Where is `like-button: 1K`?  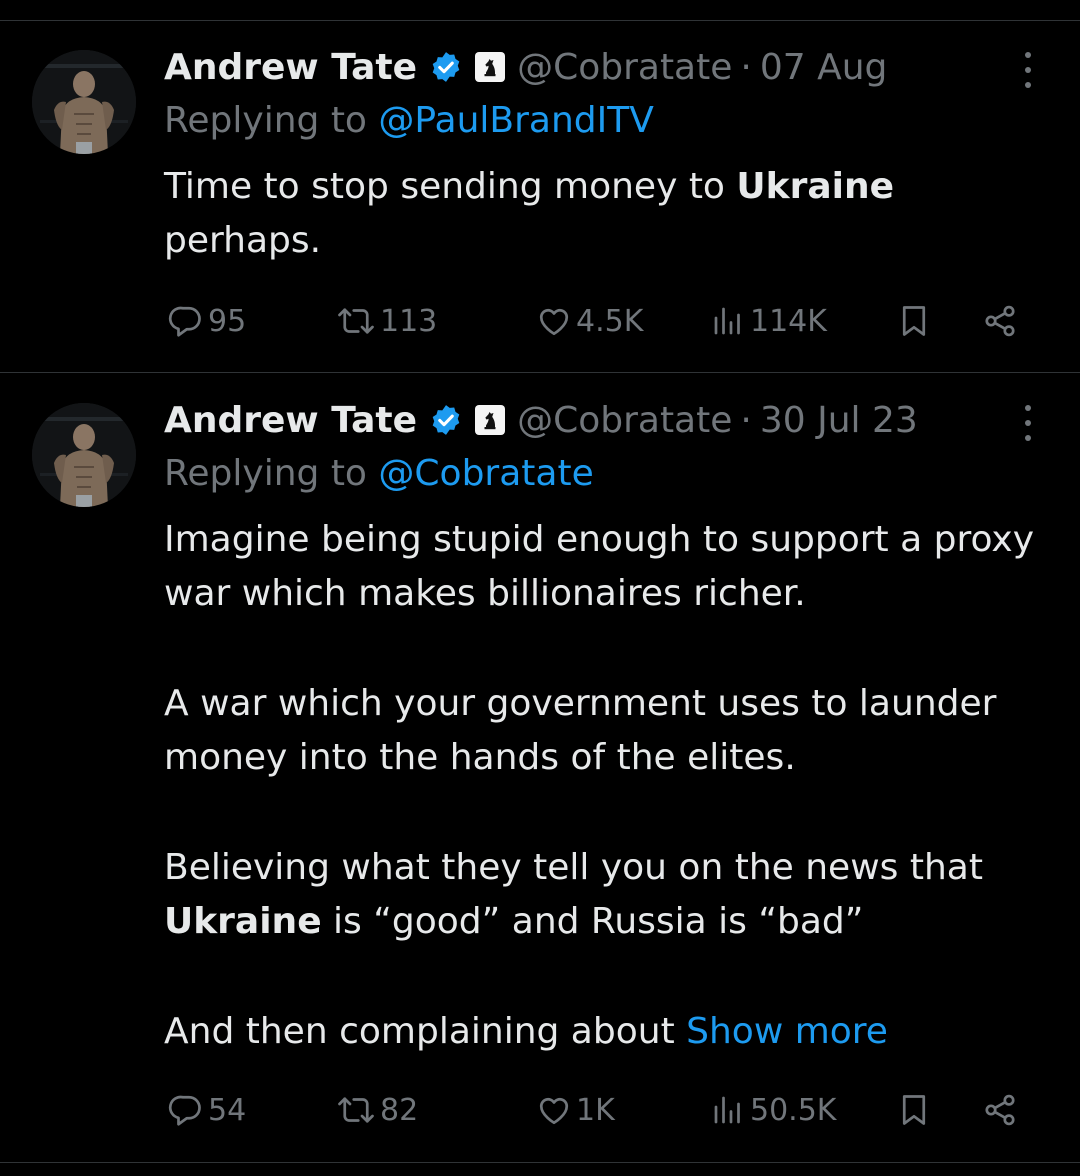 like-button: 1K is located at coordinates (575, 1110).